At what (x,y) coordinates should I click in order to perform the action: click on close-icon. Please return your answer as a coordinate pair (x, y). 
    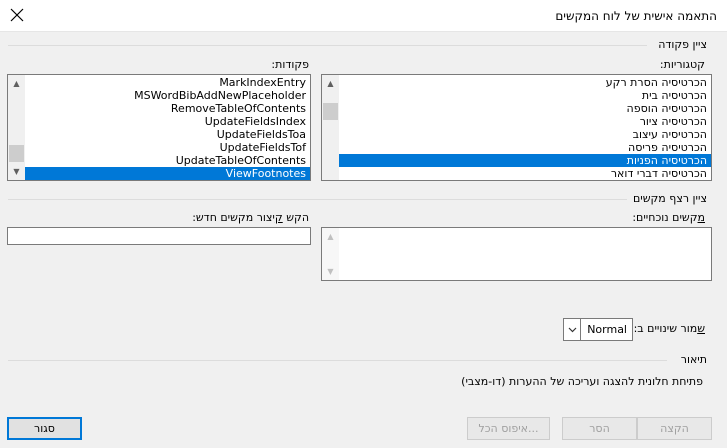
    Looking at the image, I should click on (17, 15).